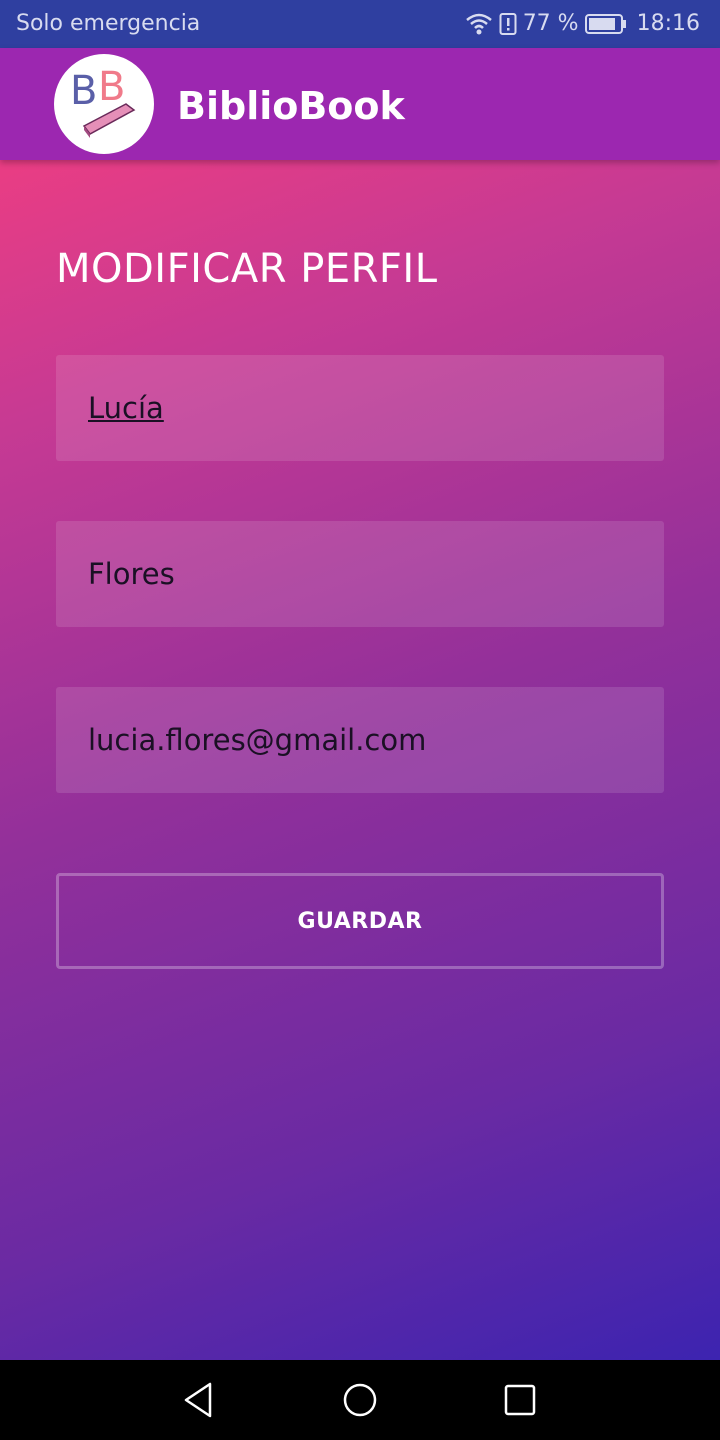  I want to click on email-value: lucia.flores@gmail.com, so click(257, 740).